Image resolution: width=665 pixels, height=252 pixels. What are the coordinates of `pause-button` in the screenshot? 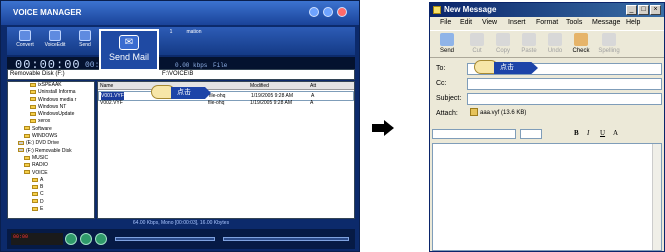 It's located at (86, 239).